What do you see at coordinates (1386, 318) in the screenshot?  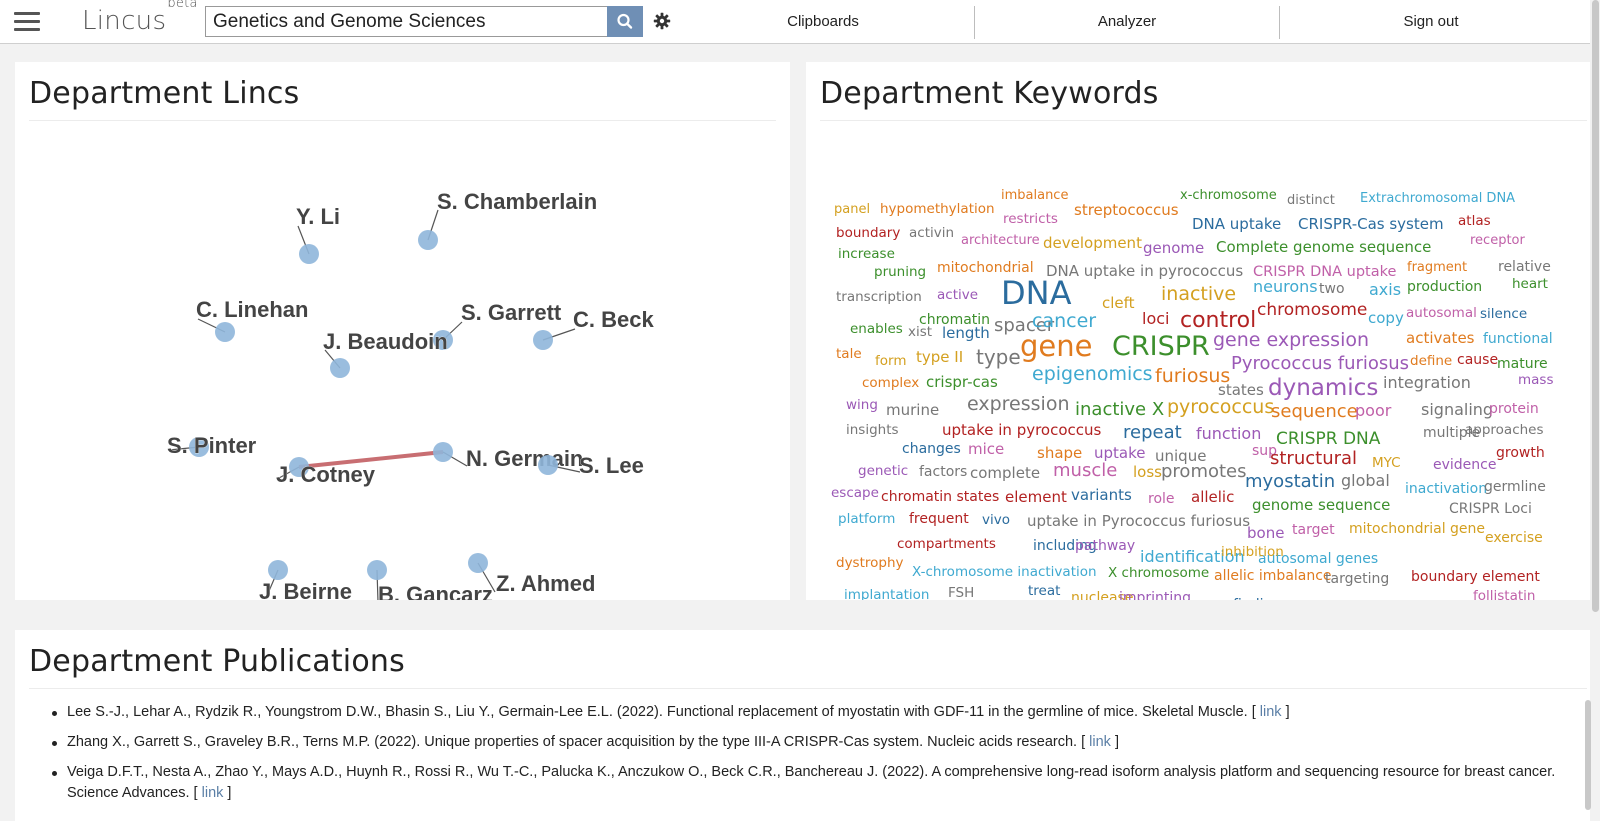 I see `keyword-item: copy` at bounding box center [1386, 318].